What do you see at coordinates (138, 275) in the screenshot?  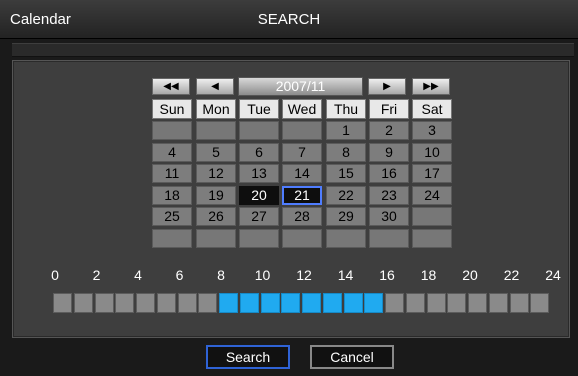 I see `hour-label-4: 4` at bounding box center [138, 275].